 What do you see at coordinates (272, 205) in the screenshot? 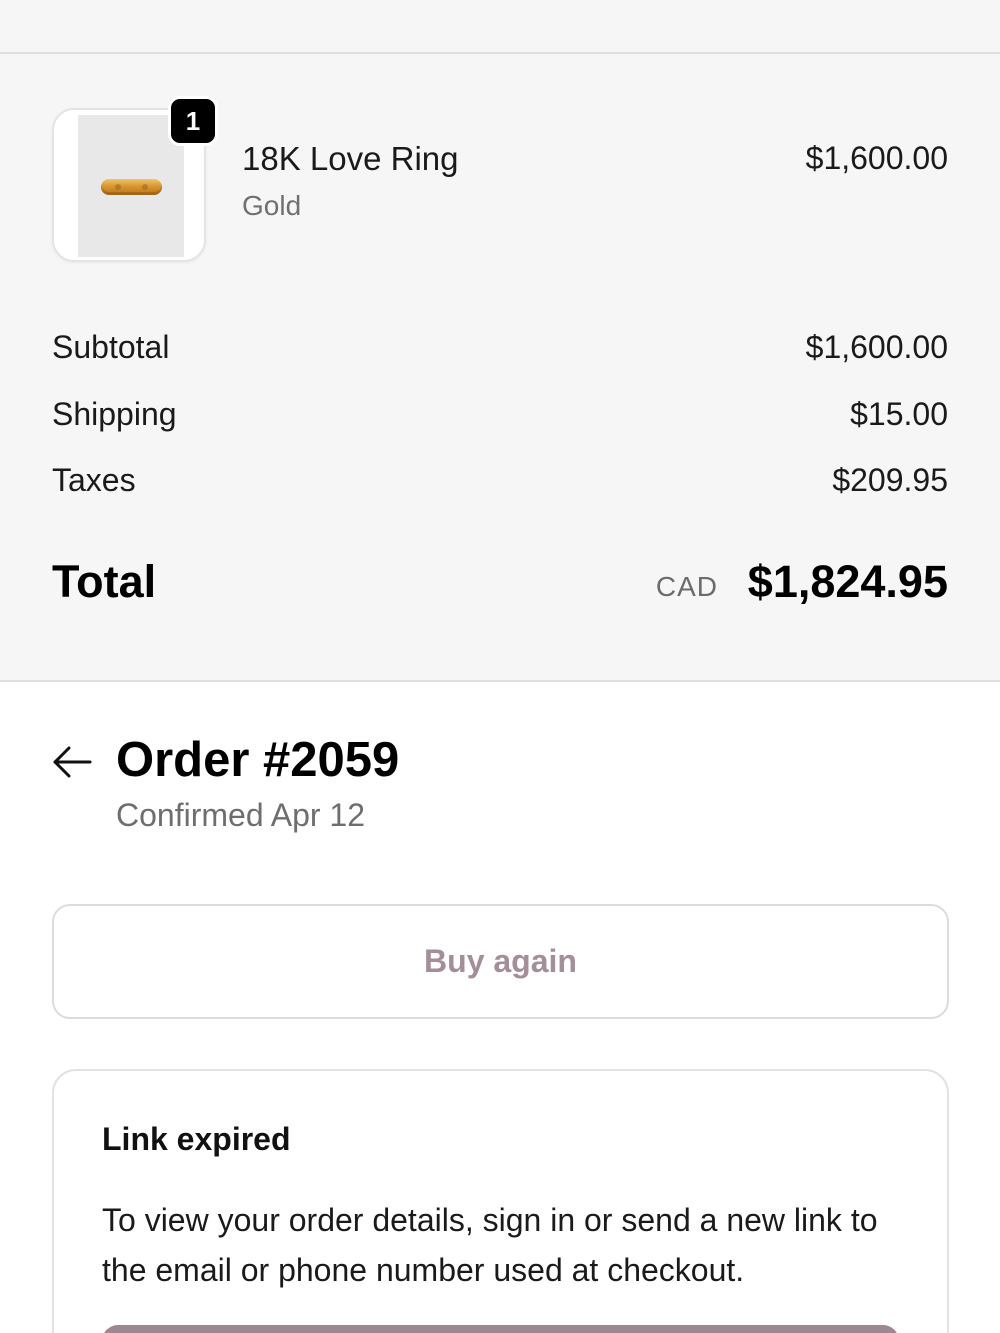
I see `product-variant: Gold` at bounding box center [272, 205].